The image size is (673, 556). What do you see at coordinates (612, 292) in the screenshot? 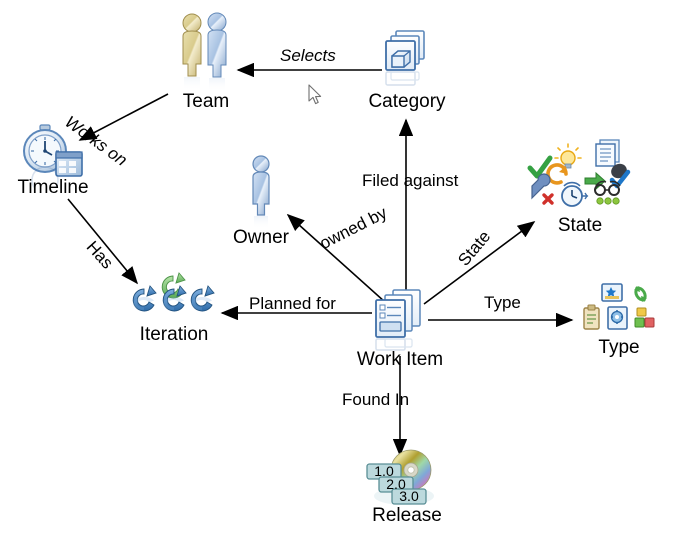
I see `story-card-icon` at bounding box center [612, 292].